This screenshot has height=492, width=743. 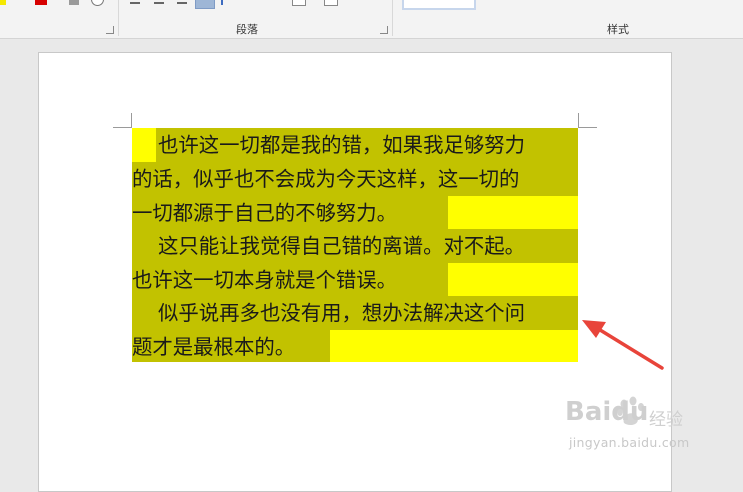 I want to click on paragraph-line: 也许这一切都是我的错，如果我足够努力, so click(x=342, y=145).